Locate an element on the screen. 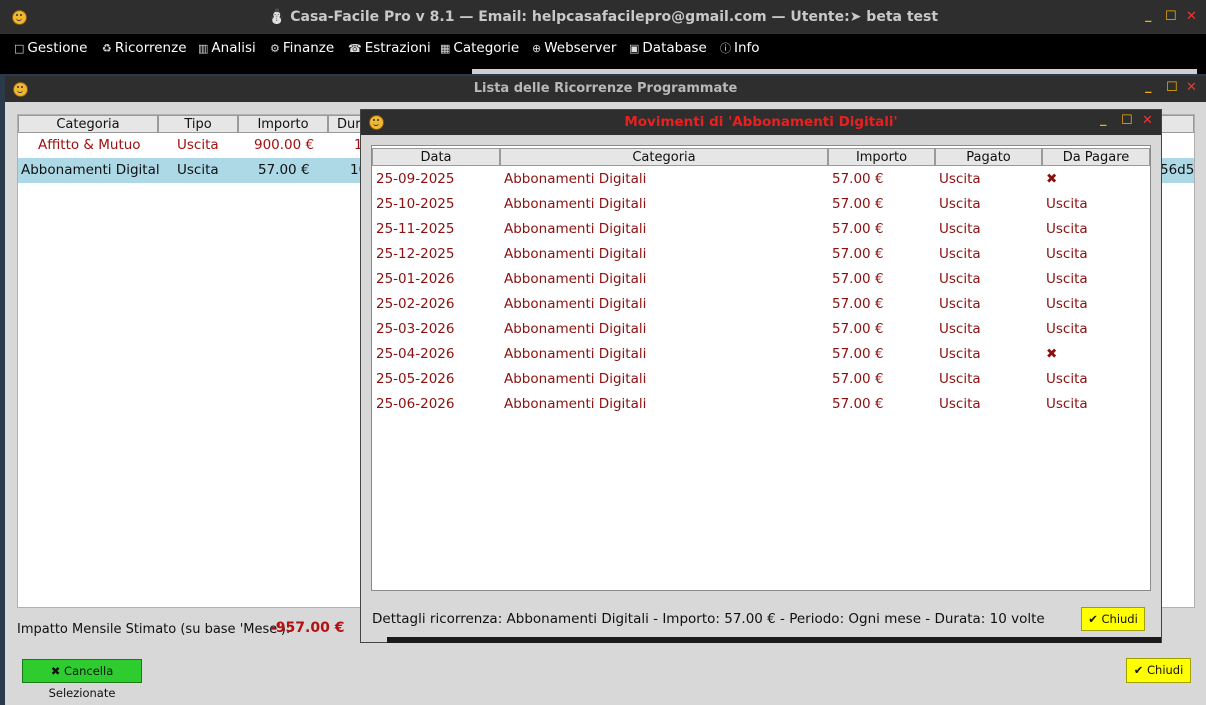  delete-selected-button: ✖ Cancella Selezionate is located at coordinates (82, 679).